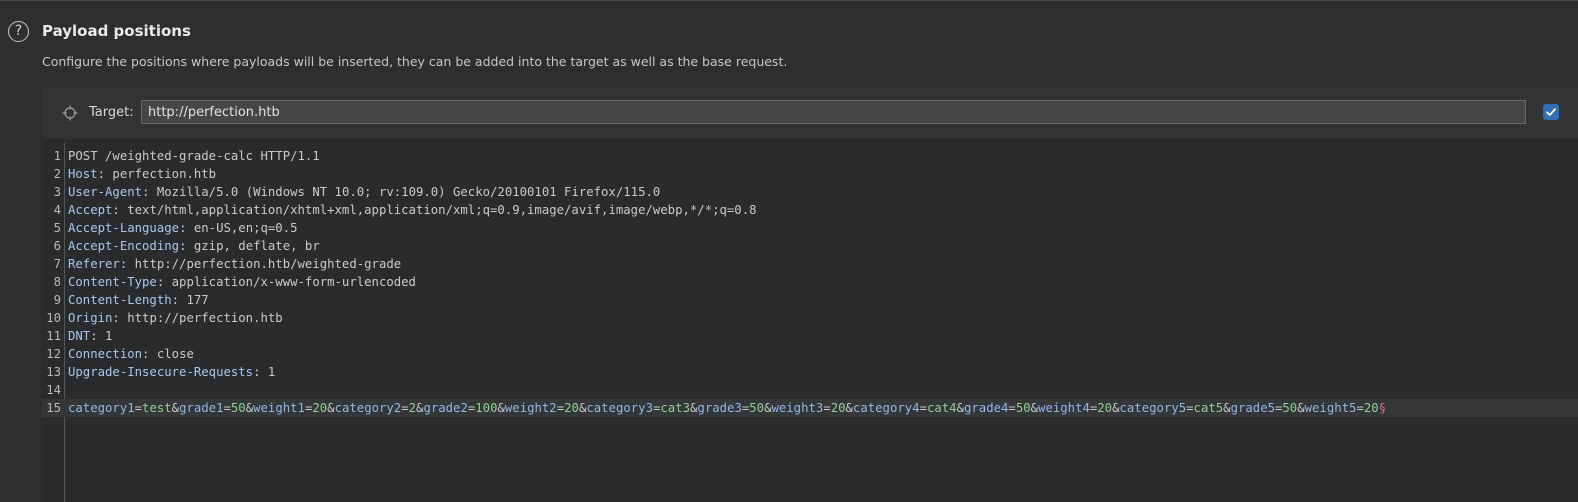 Image resolution: width=1578 pixels, height=502 pixels. I want to click on code-line: 5 Accept-Language: en-US,en;q=0.5, so click(810, 228).